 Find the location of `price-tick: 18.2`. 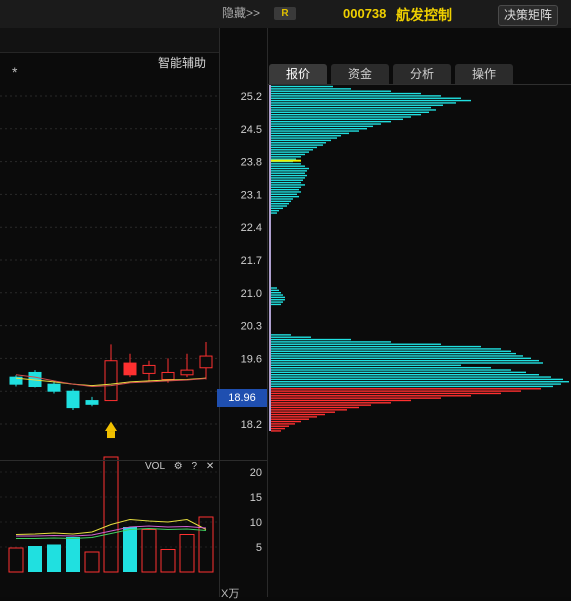

price-tick: 18.2 is located at coordinates (251, 425).